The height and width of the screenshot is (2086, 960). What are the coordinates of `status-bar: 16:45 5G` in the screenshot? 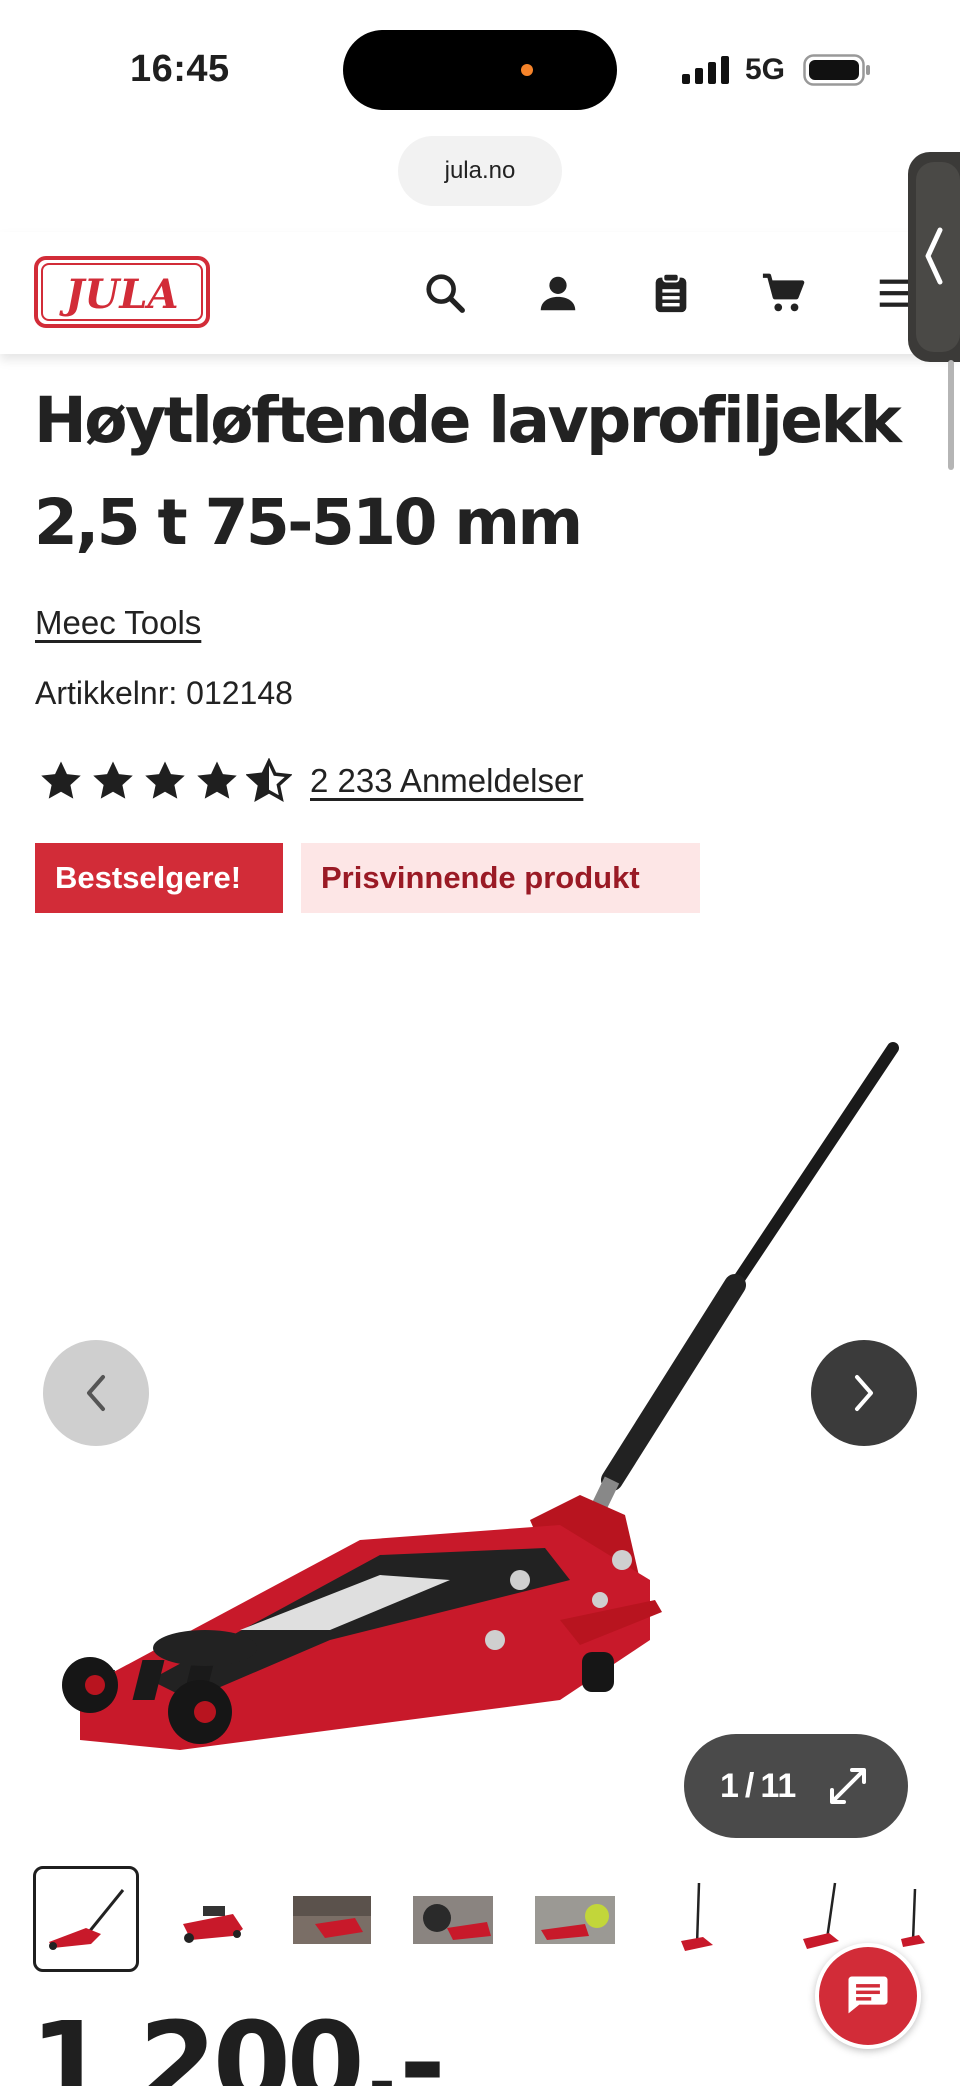 It's located at (480, 65).